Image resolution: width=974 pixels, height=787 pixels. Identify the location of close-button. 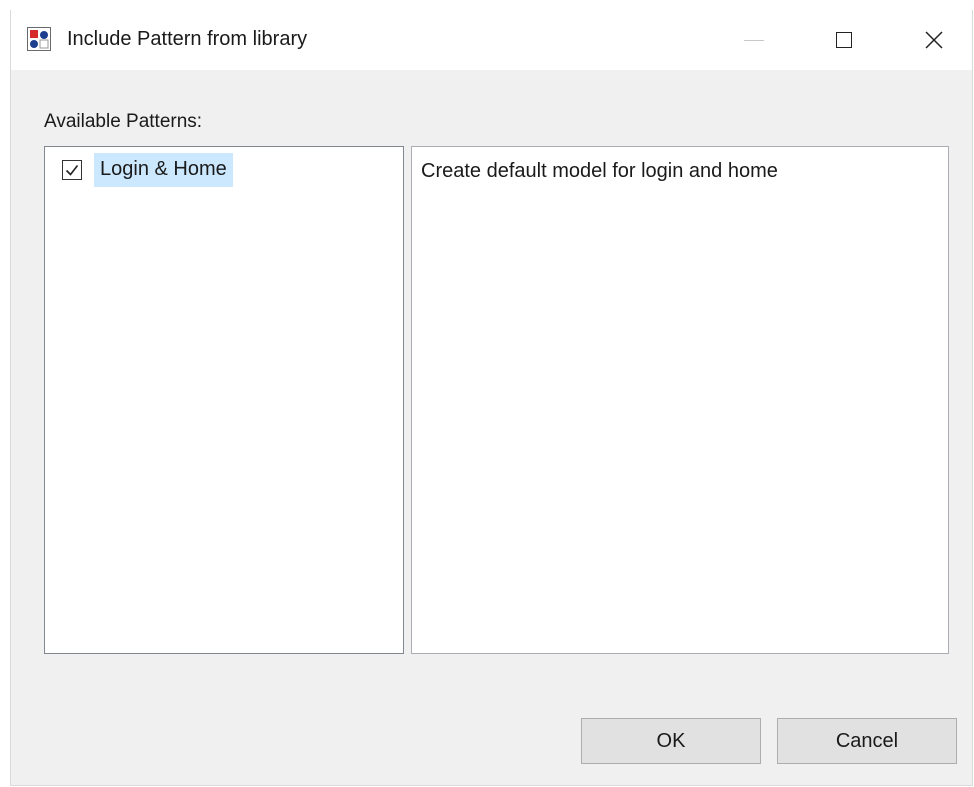
(934, 40).